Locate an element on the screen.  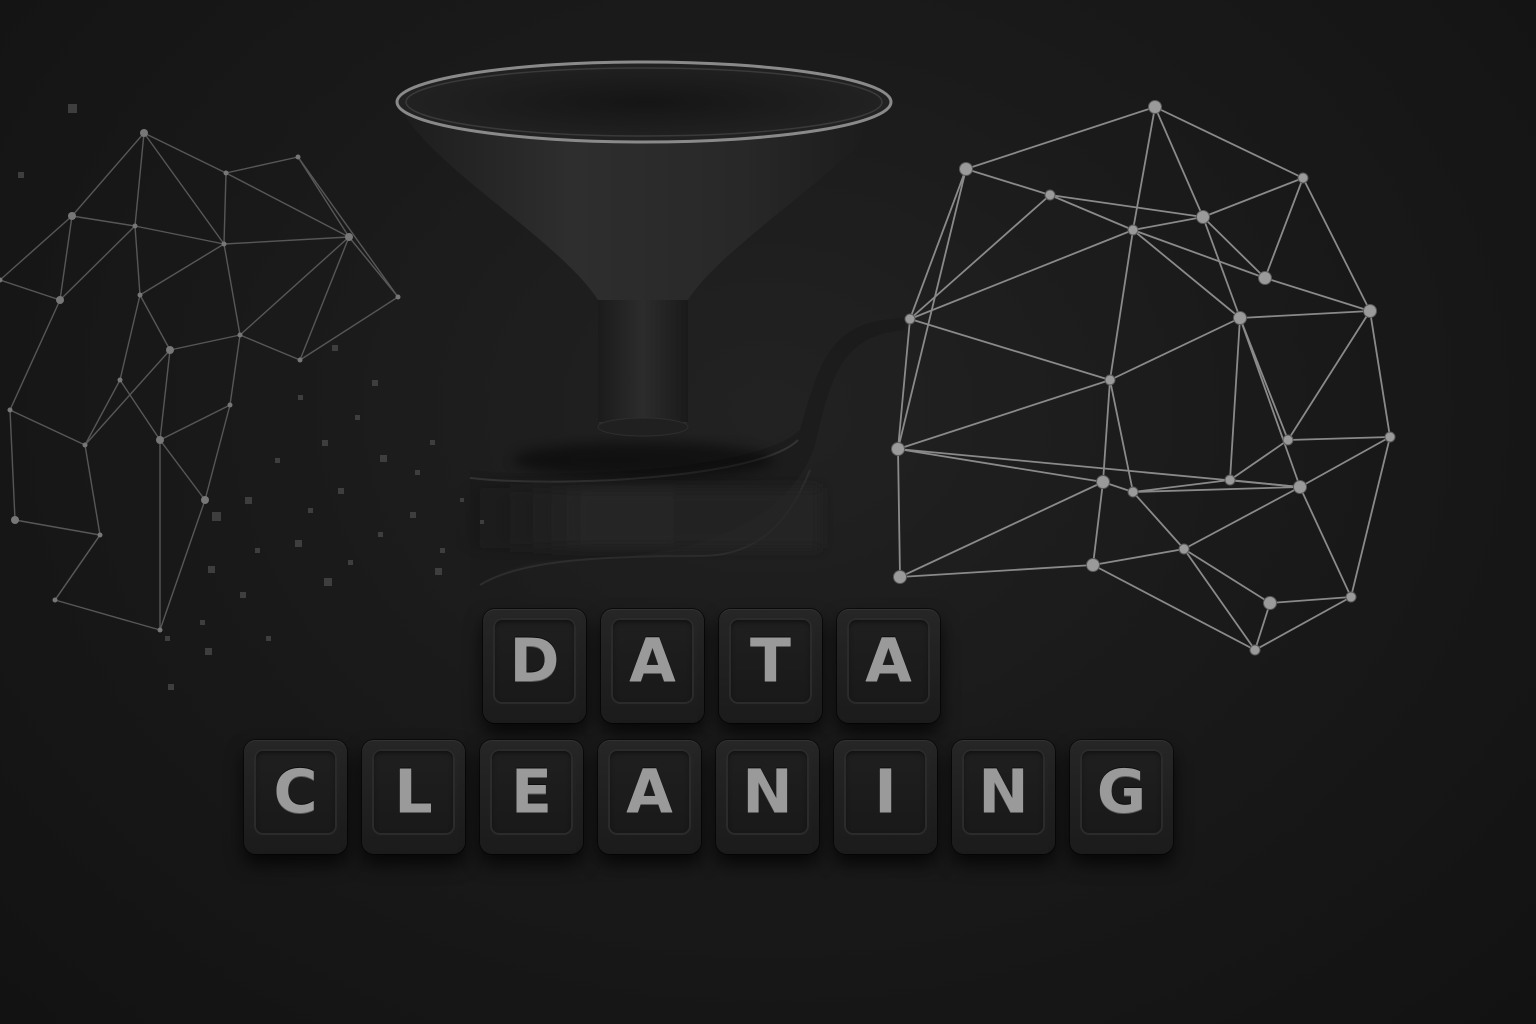
letter-tile-face: L is located at coordinates (413, 792).